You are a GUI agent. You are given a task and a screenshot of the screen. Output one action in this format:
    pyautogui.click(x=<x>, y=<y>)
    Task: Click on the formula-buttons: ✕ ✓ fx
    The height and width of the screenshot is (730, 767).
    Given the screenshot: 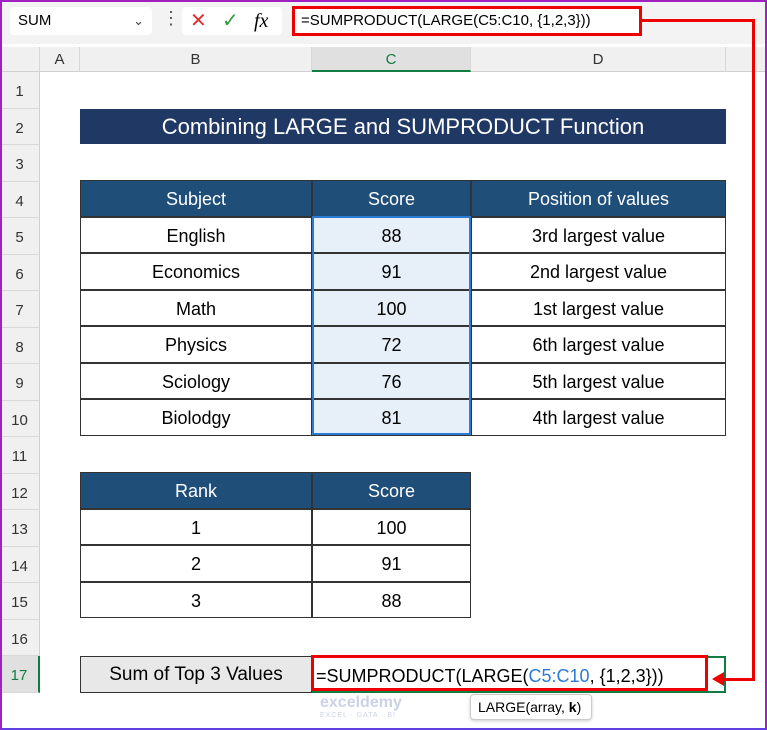 What is the action you would take?
    pyautogui.click(x=232, y=21)
    